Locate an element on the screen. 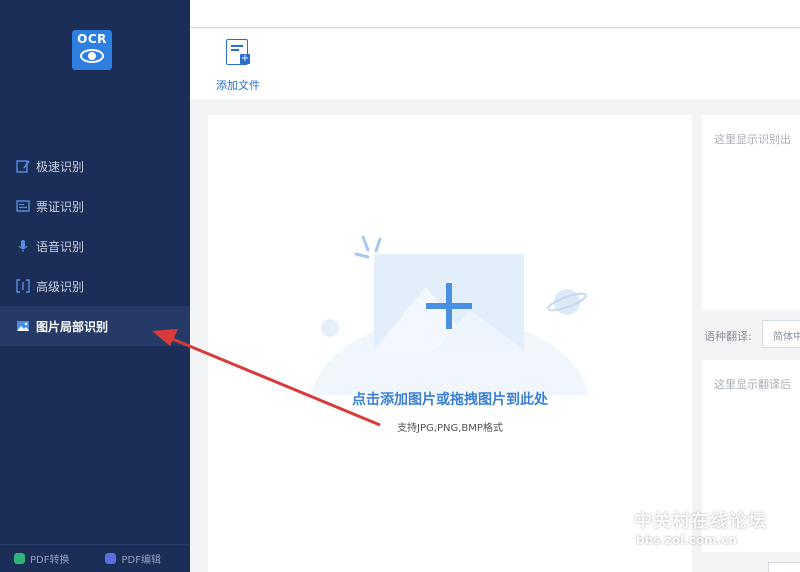 Image resolution: width=800 pixels, height=572 pixels. sidebar-item-voice: 语音识别 is located at coordinates (95, 246).